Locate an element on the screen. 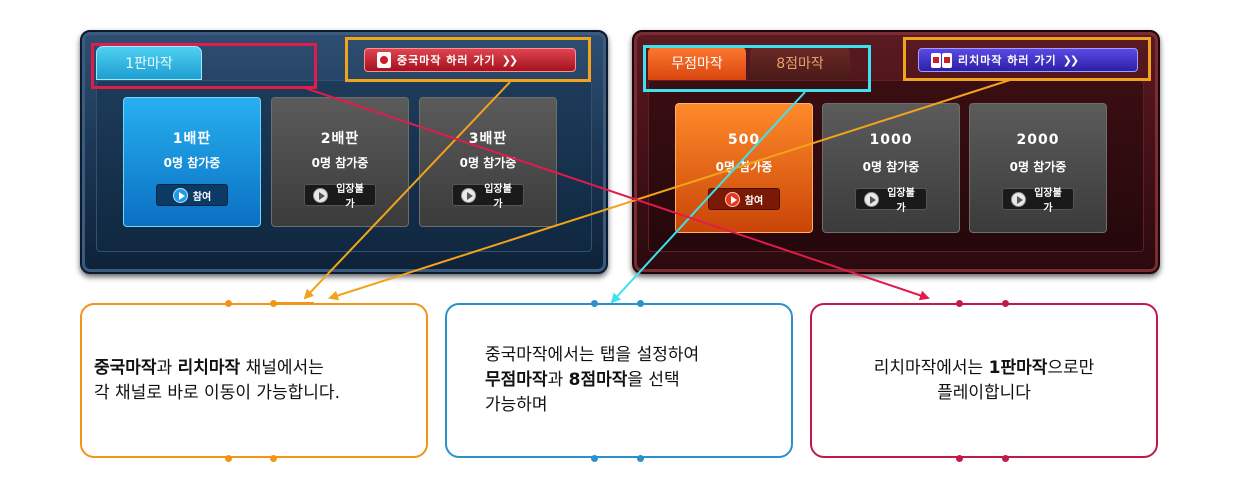  bold-8jeom-mahjong: 8점마작 is located at coordinates (598, 380).